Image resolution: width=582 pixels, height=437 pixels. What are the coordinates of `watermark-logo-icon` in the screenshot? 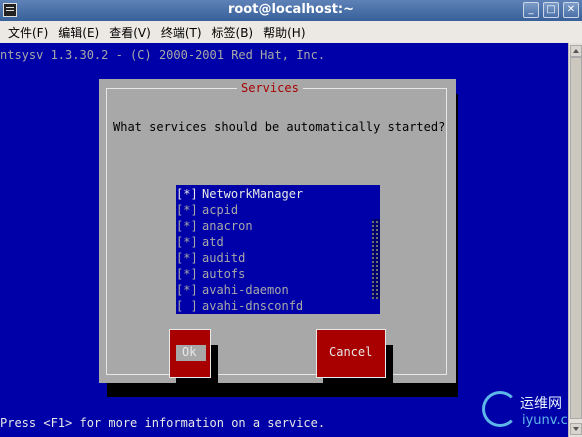 It's located at (500, 409).